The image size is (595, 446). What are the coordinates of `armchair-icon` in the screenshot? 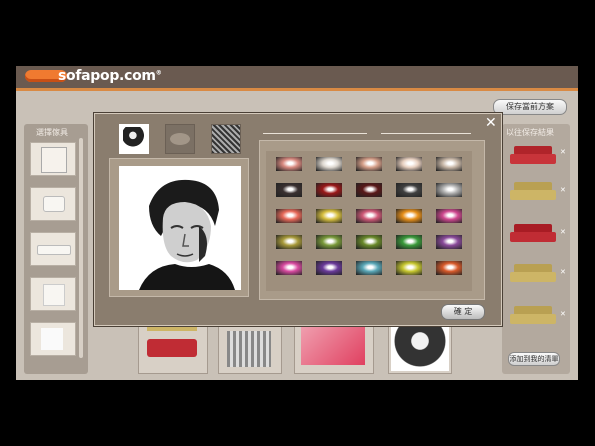 It's located at (54, 204).